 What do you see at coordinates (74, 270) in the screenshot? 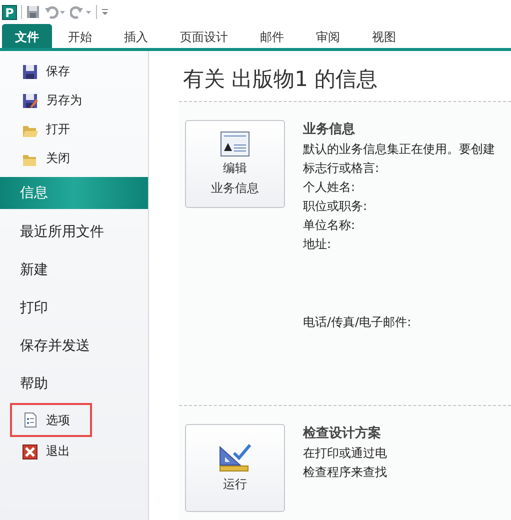
I see `menu-item: 新建` at bounding box center [74, 270].